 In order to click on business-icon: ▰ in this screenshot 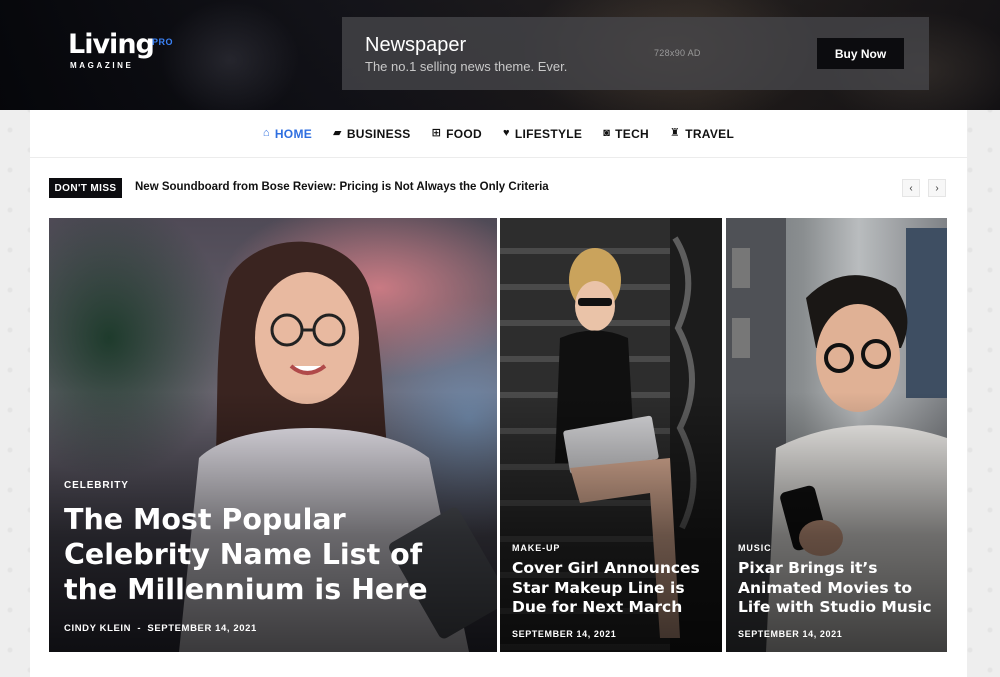, I will do `click(337, 133)`.